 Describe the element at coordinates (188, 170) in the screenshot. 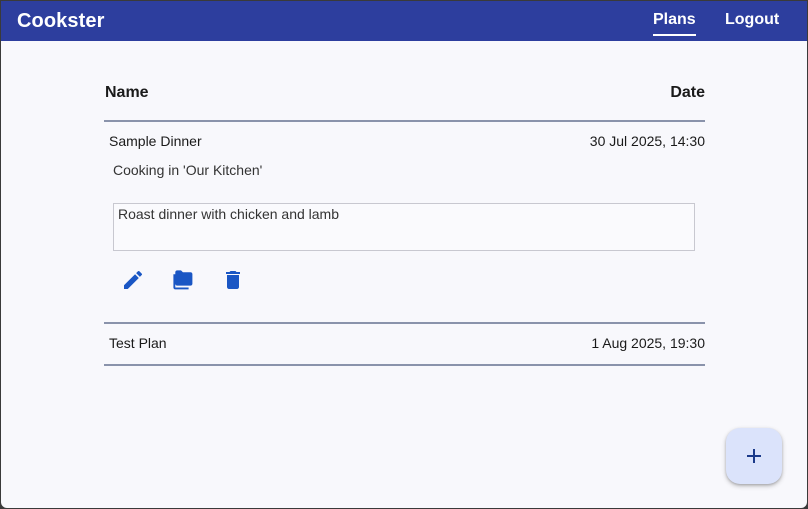

I see `kitchen-text: Cooking in 'Our Kitchen'` at that location.